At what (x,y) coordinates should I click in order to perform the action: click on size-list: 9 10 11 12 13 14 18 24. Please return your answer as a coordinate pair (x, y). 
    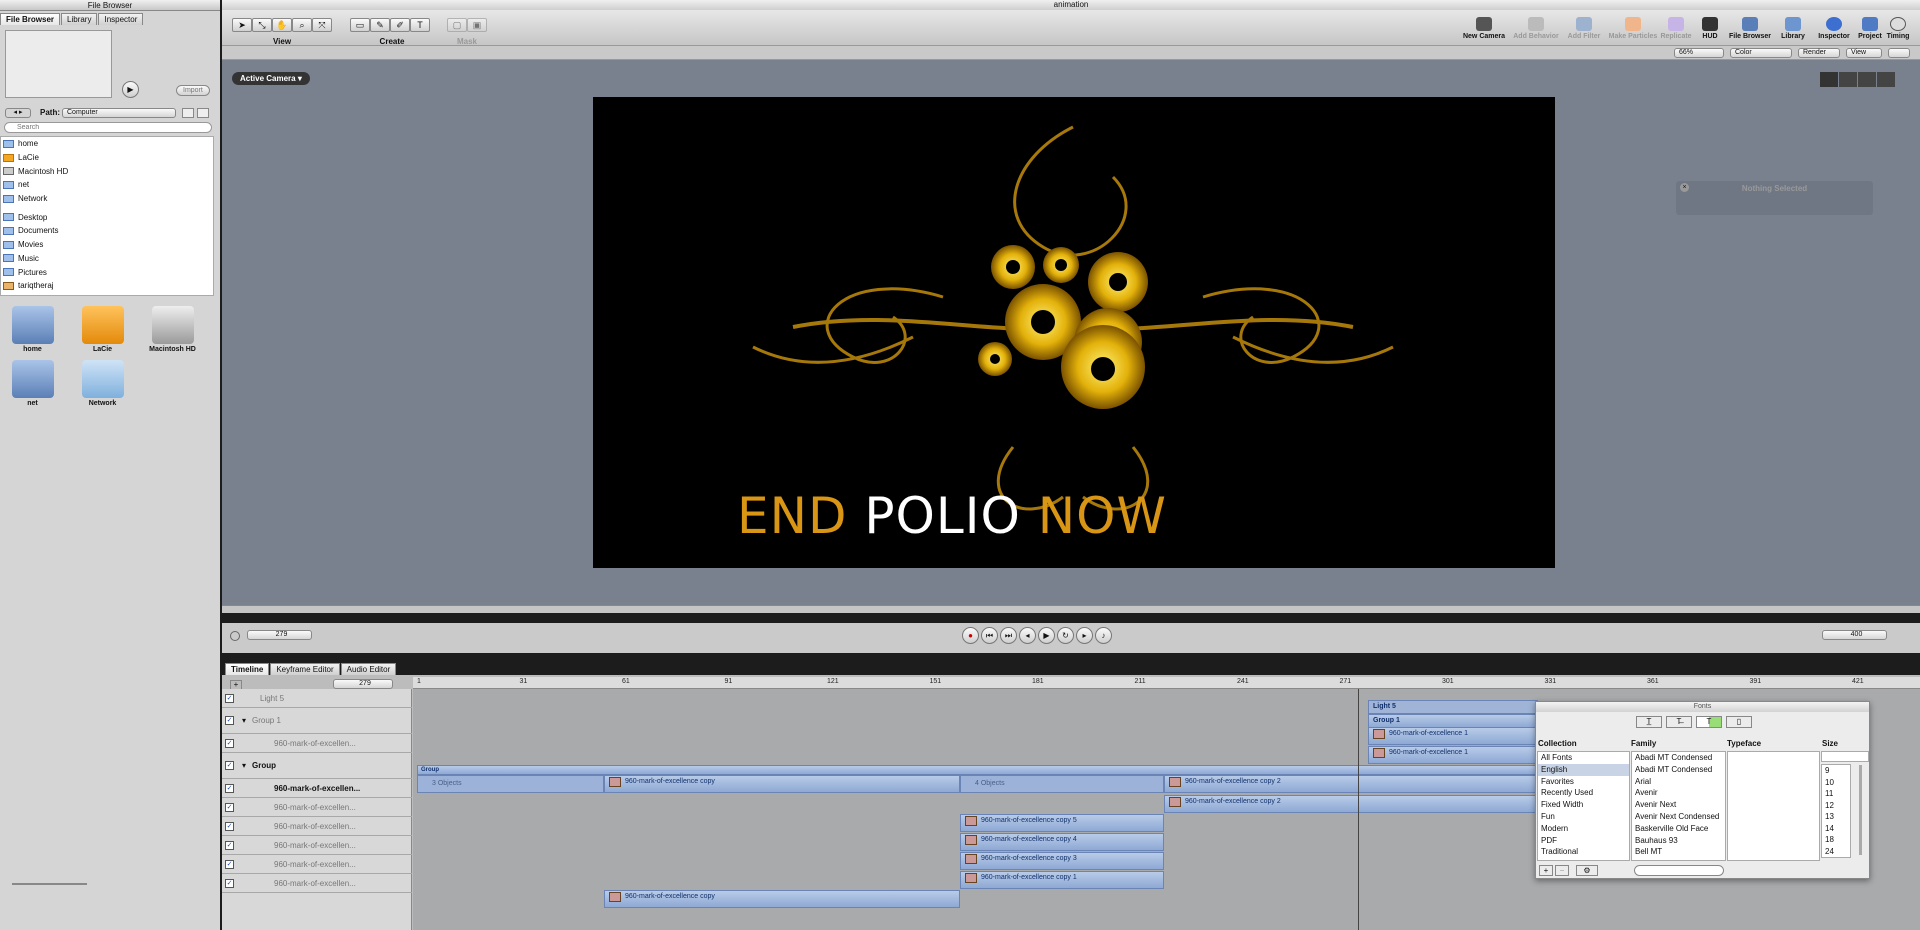
    Looking at the image, I should click on (1836, 811).